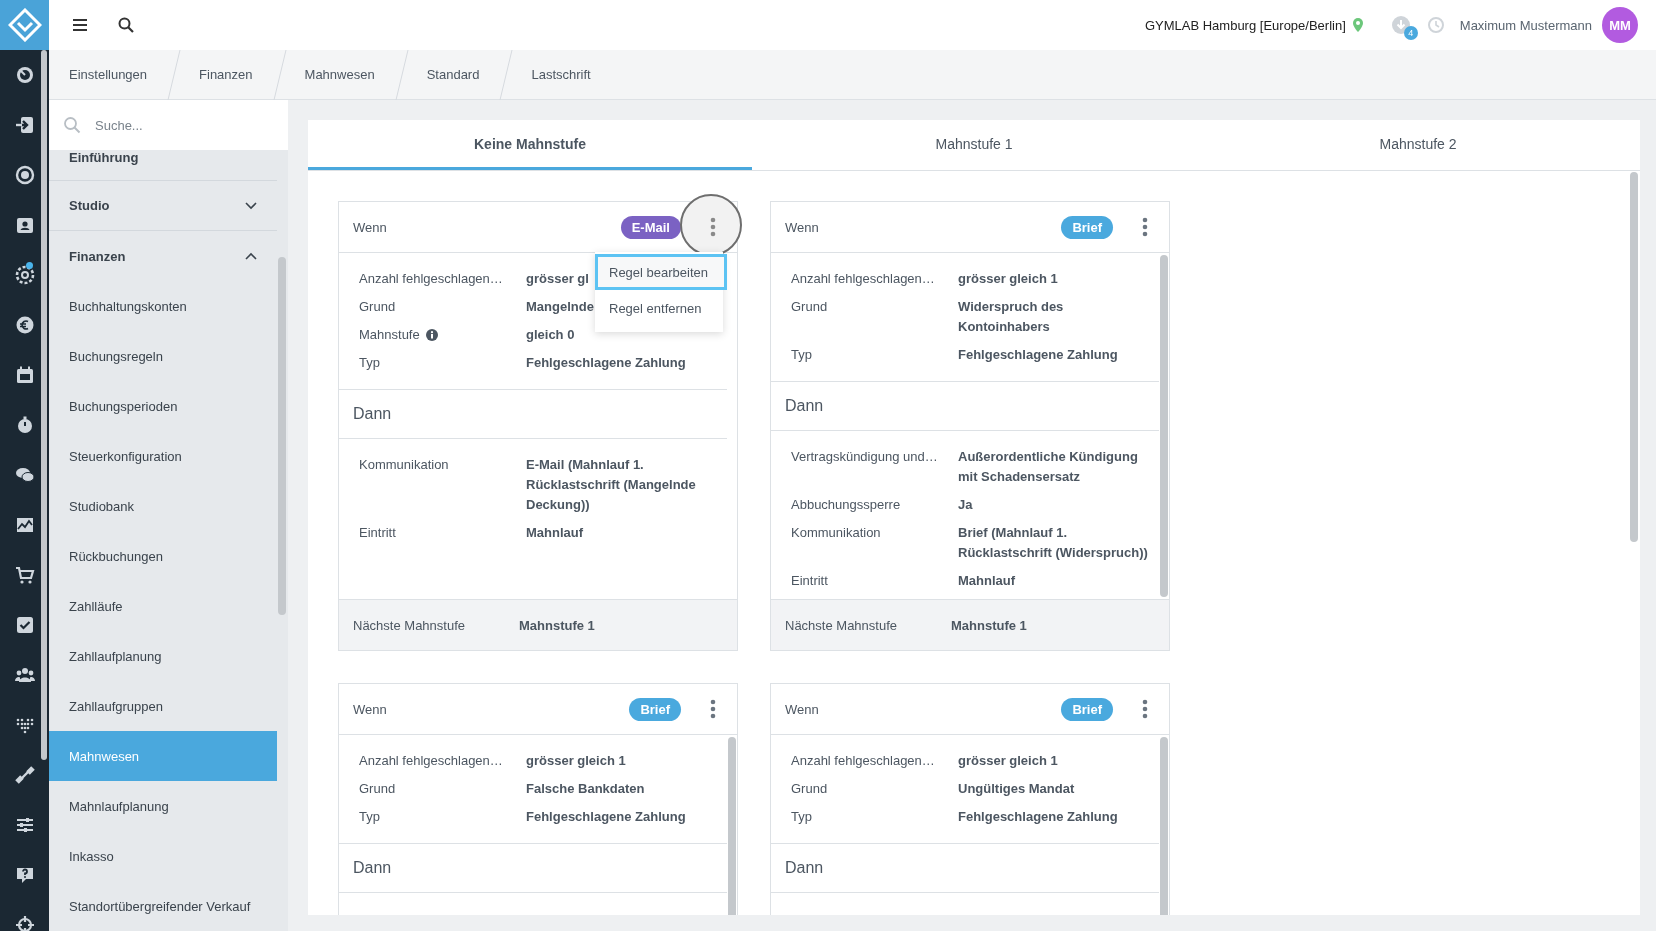  Describe the element at coordinates (24, 475) in the screenshot. I see `chat-icon` at that location.